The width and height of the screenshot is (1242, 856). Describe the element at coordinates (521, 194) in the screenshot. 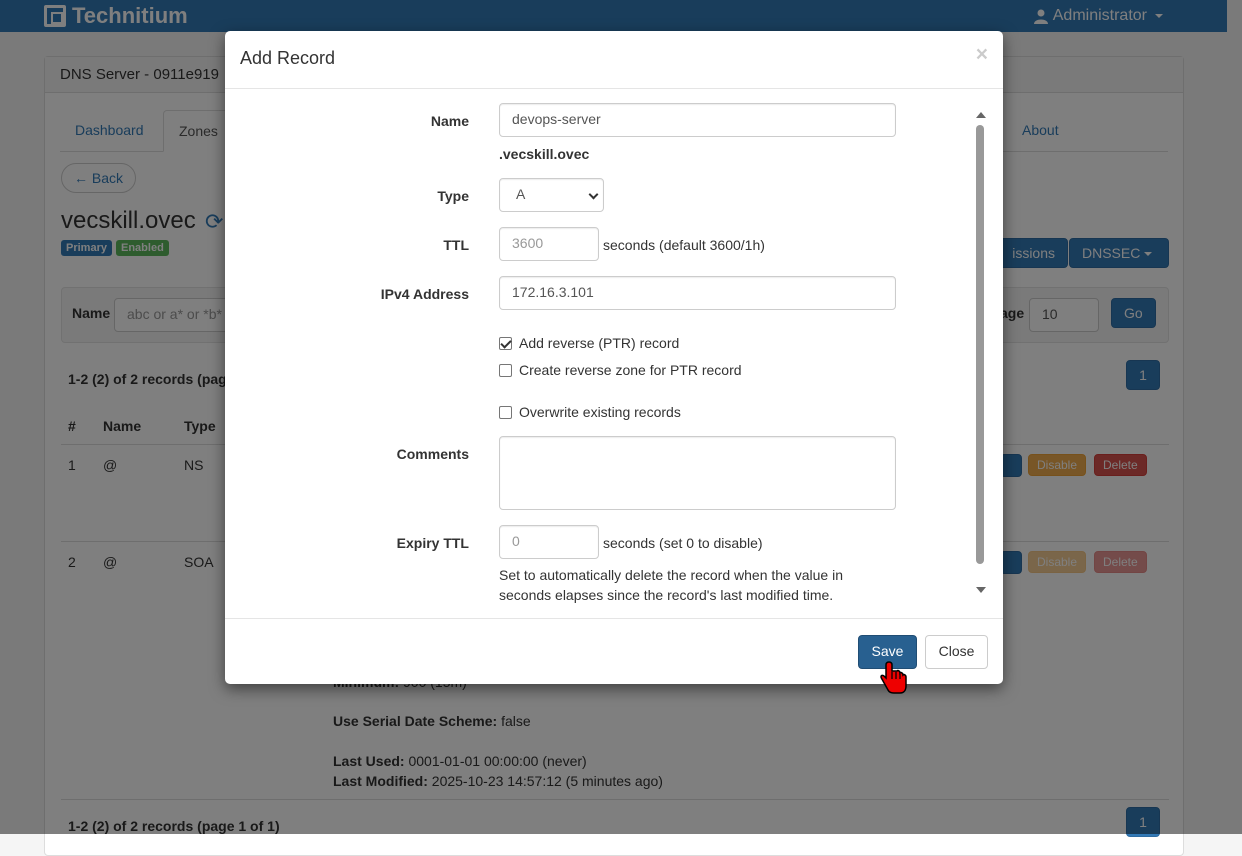

I see `type-select-value: A` at that location.